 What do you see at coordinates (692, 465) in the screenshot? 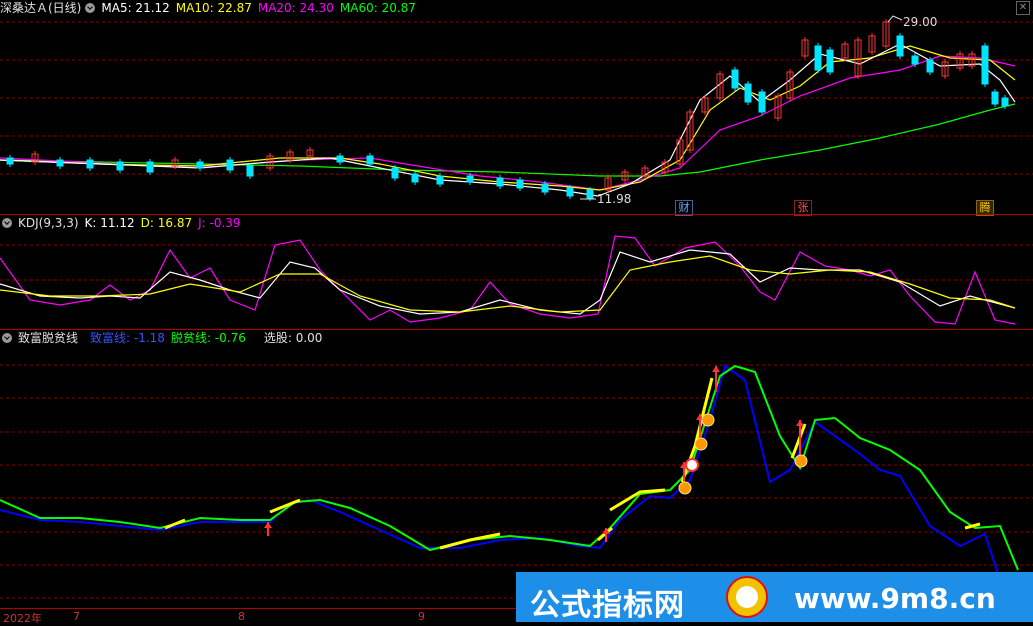
I see `add-signal-marker` at bounding box center [692, 465].